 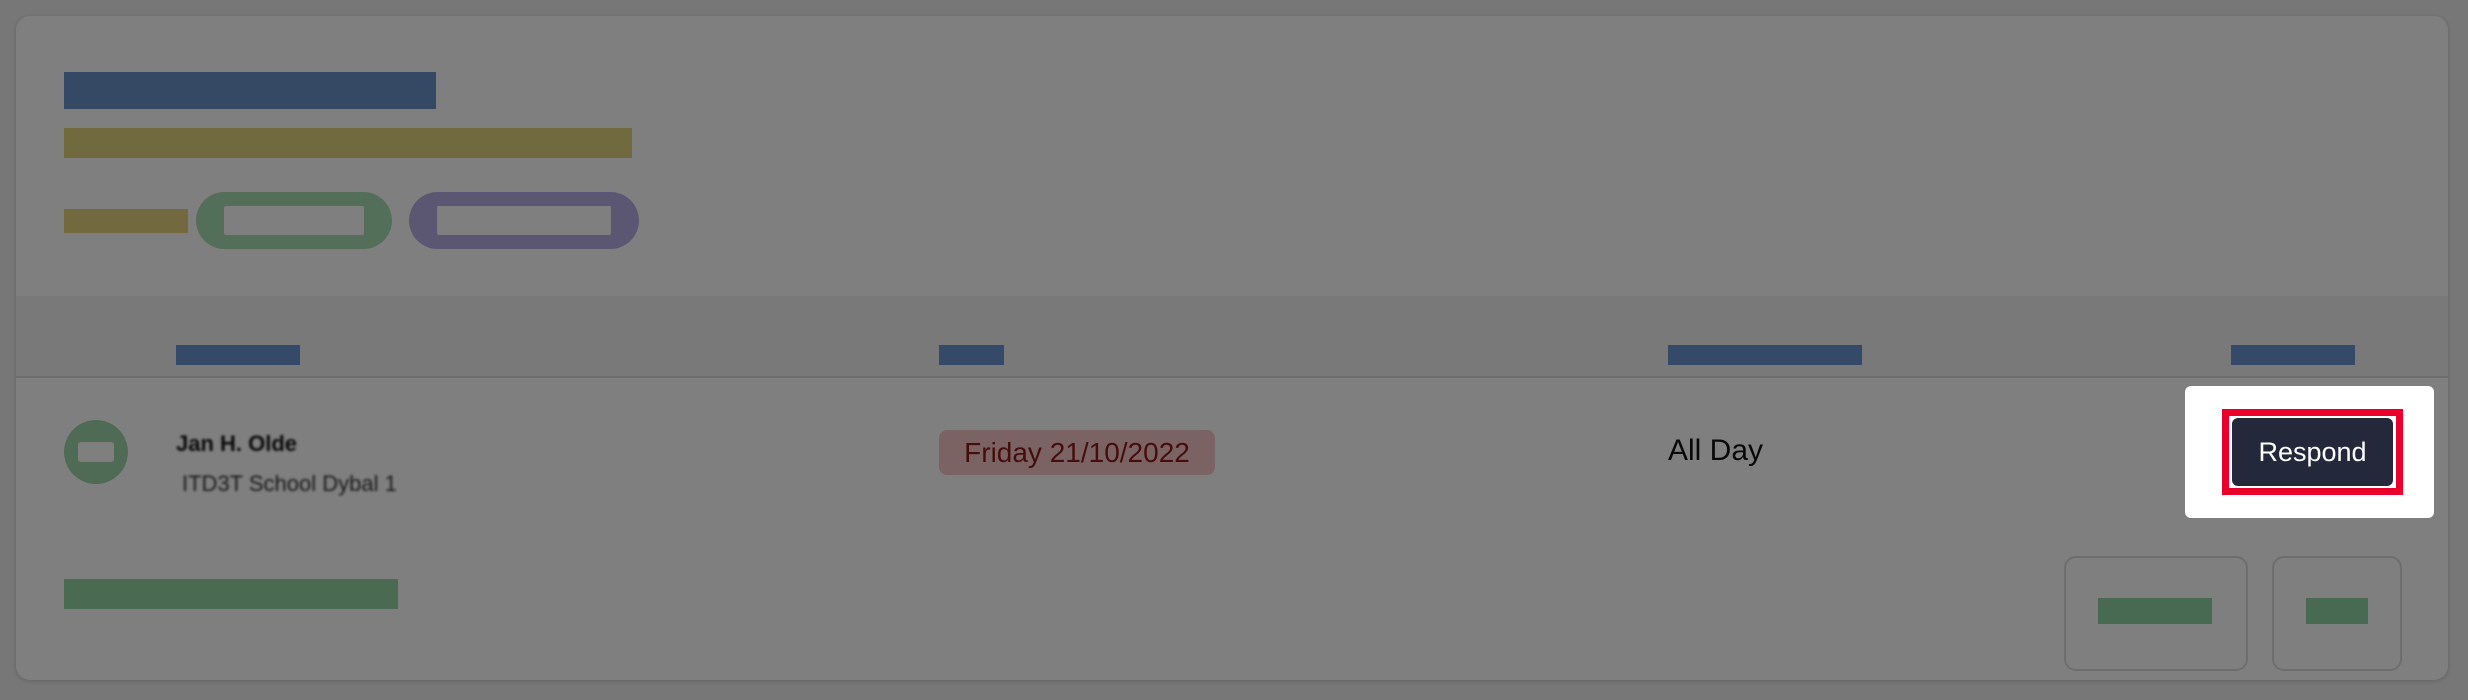 I want to click on footer-button-primary, so click(x=2156, y=613).